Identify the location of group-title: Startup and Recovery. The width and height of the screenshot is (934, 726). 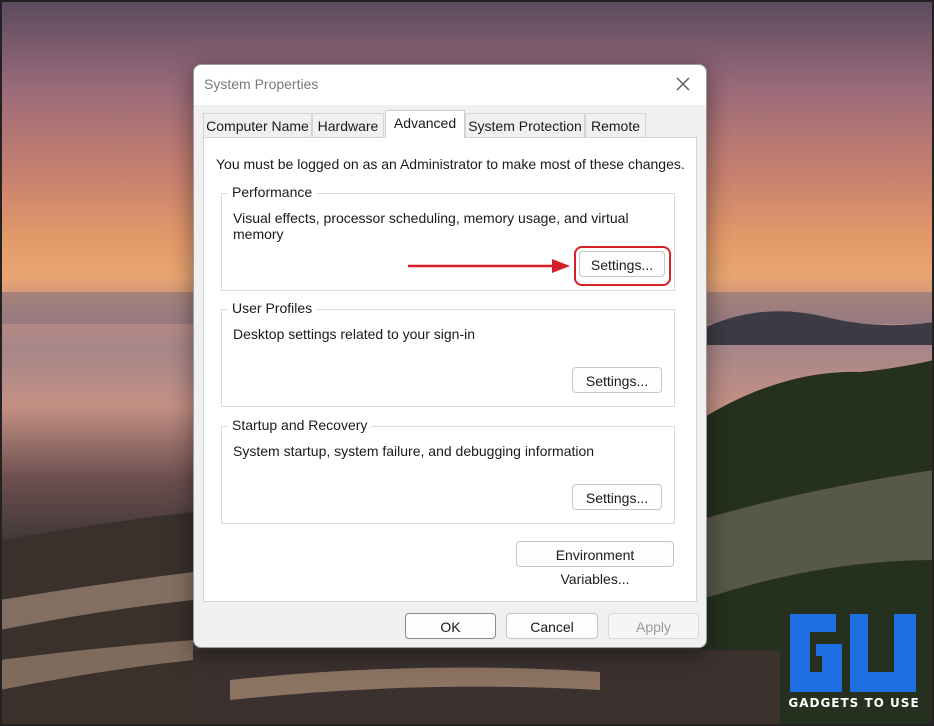
(300, 425).